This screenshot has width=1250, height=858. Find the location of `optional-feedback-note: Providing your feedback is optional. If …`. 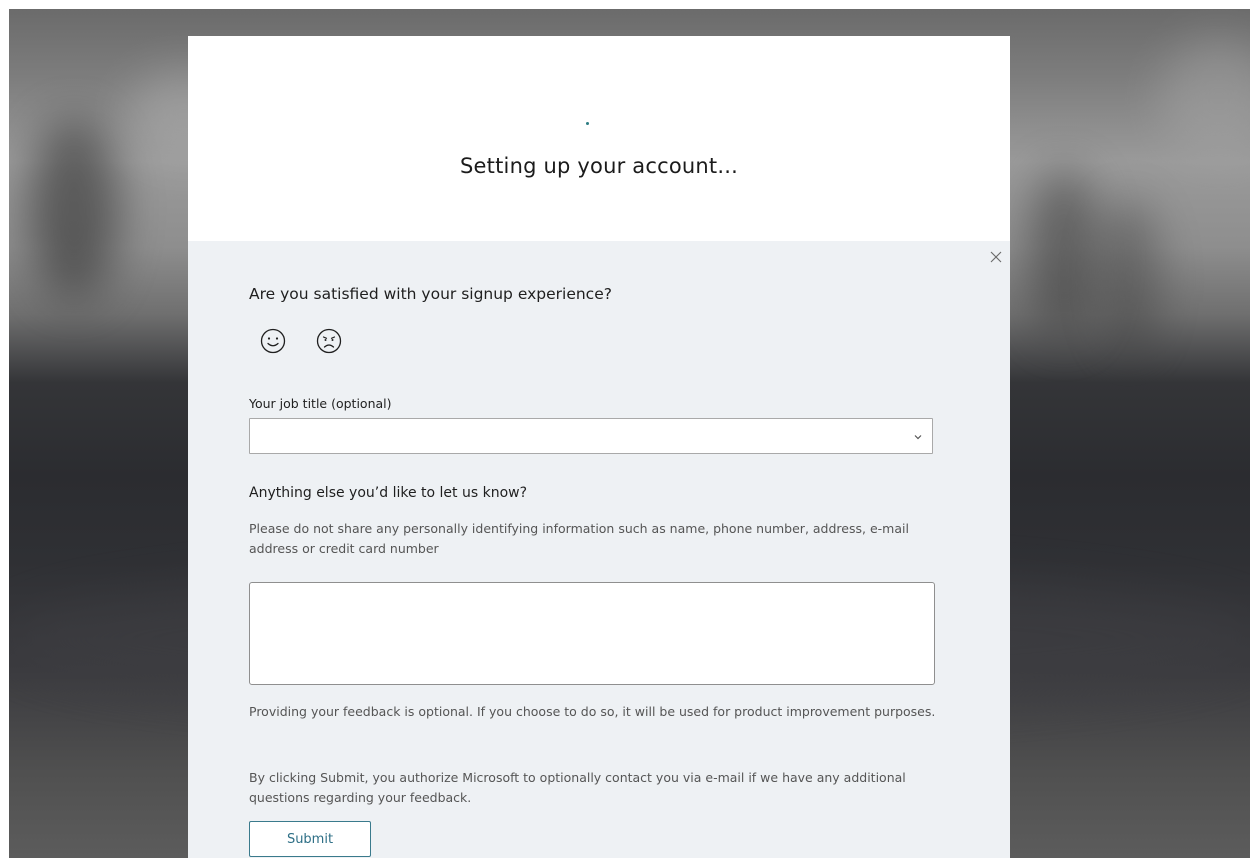

optional-feedback-note: Providing your feedback is optional. If … is located at coordinates (592, 711).